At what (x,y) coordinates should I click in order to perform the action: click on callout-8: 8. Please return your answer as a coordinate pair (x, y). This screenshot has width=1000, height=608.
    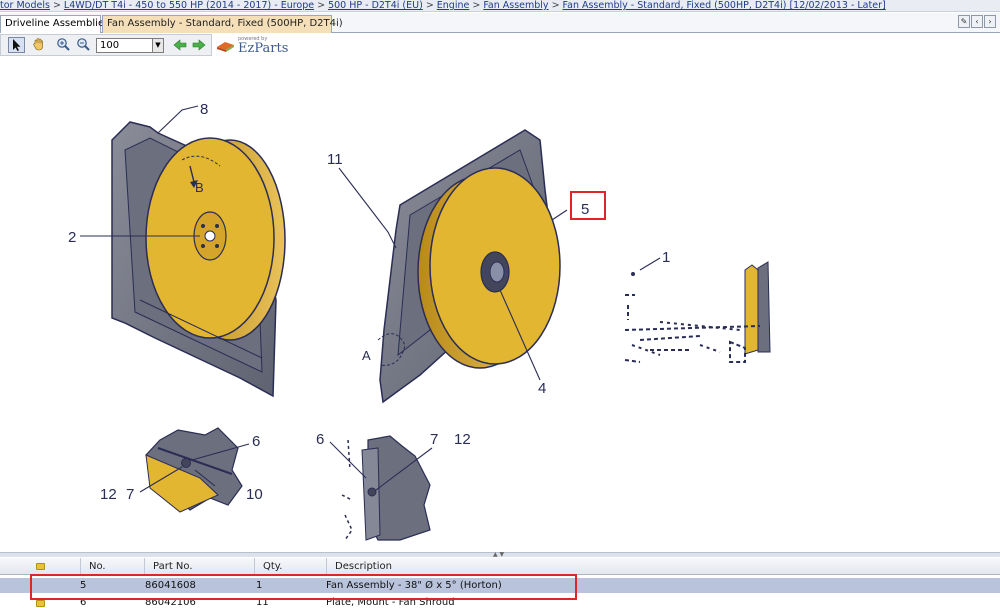
    Looking at the image, I should click on (204, 109).